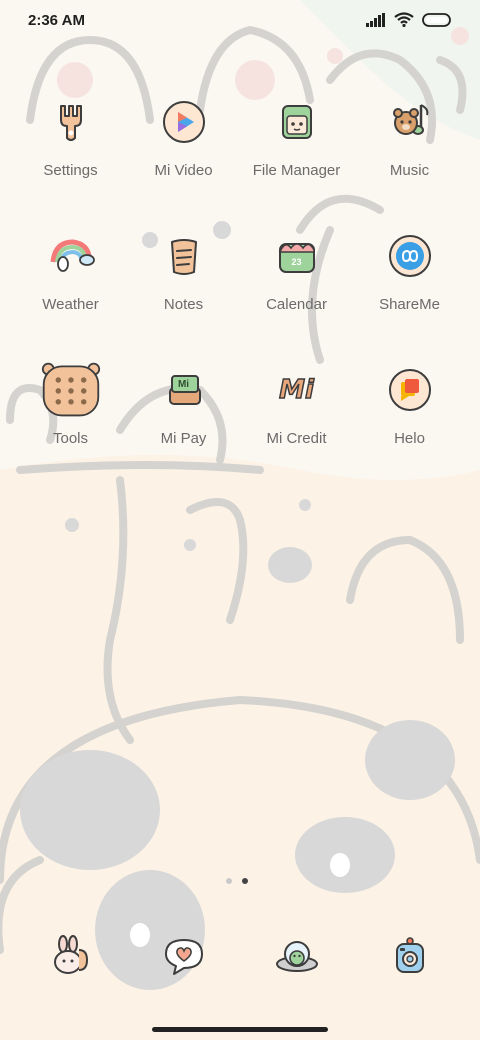  I want to click on app-tools-folder: Tools, so click(70, 427).